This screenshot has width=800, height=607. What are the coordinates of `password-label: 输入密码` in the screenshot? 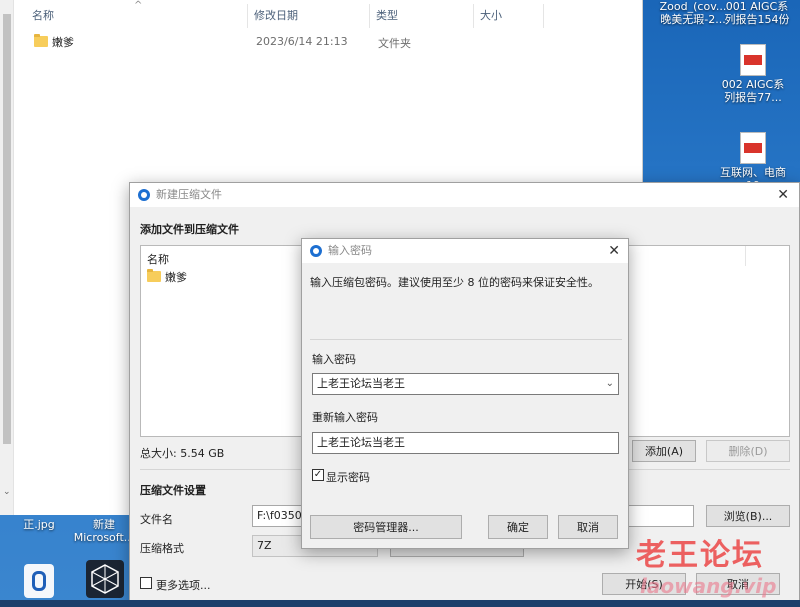 It's located at (334, 359).